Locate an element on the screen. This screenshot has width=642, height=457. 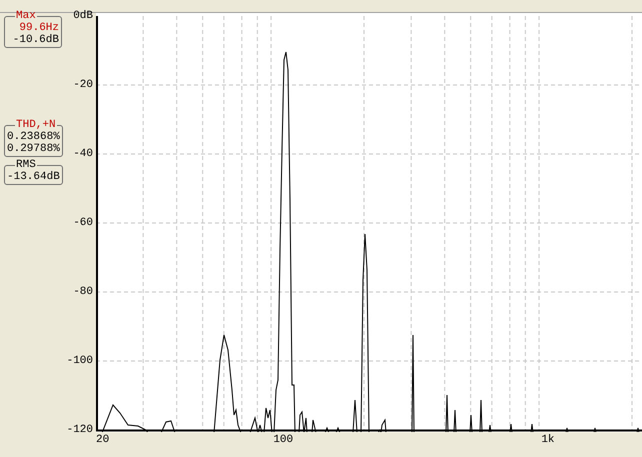
readout-value: -10.6dB is located at coordinates (35, 40).